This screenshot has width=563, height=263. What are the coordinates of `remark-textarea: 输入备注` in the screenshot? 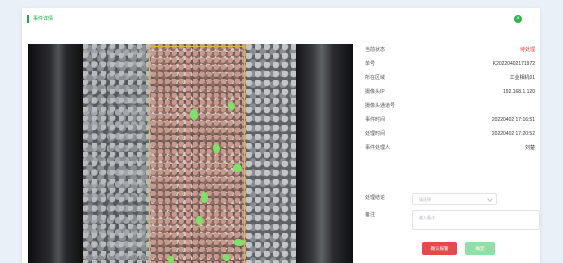 It's located at (476, 220).